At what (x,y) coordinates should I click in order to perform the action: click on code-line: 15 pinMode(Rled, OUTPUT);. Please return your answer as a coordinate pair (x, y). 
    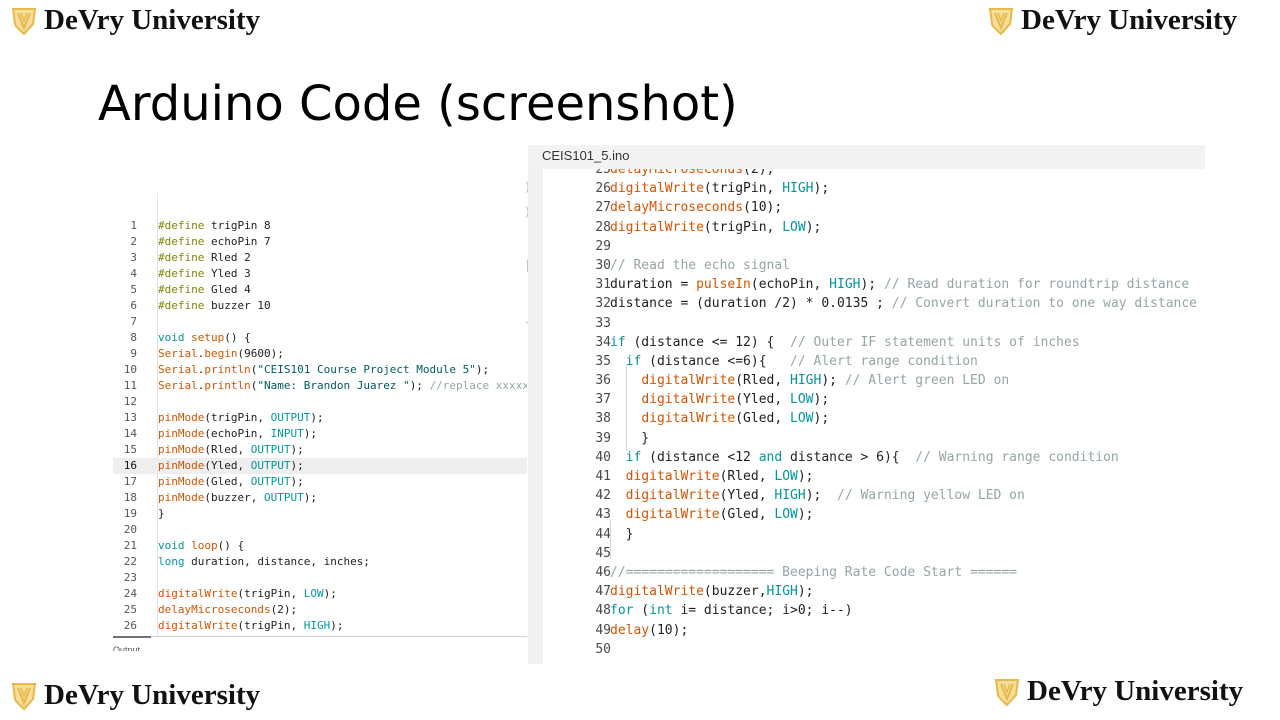
    Looking at the image, I should click on (320, 450).